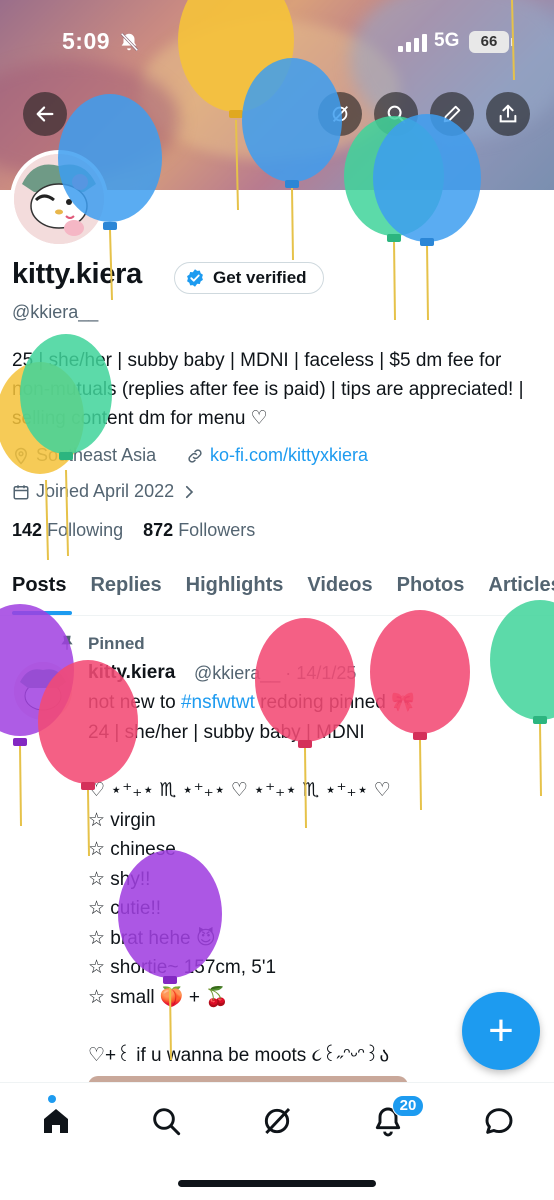 Image resolution: width=554 pixels, height=1200 pixels. Describe the element at coordinates (125, 908) in the screenshot. I see `tweet-list-item: ☆ cutie!!` at that location.